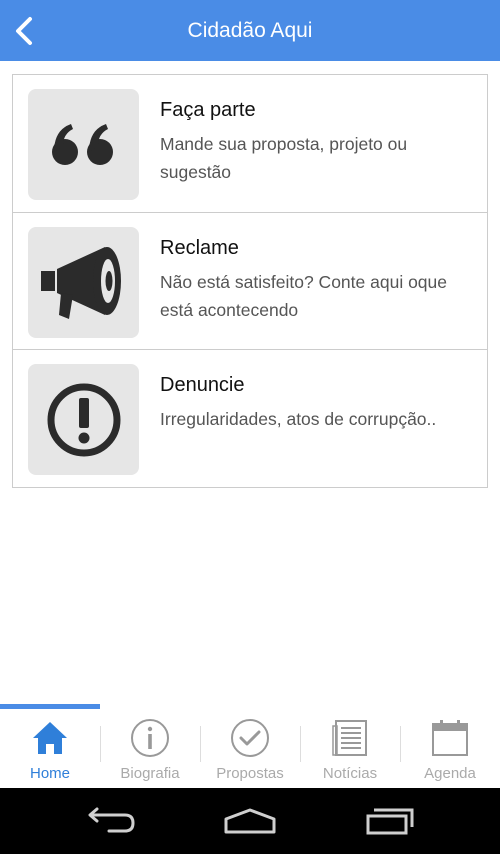 The height and width of the screenshot is (854, 500). I want to click on quote-icon, so click(82, 144).